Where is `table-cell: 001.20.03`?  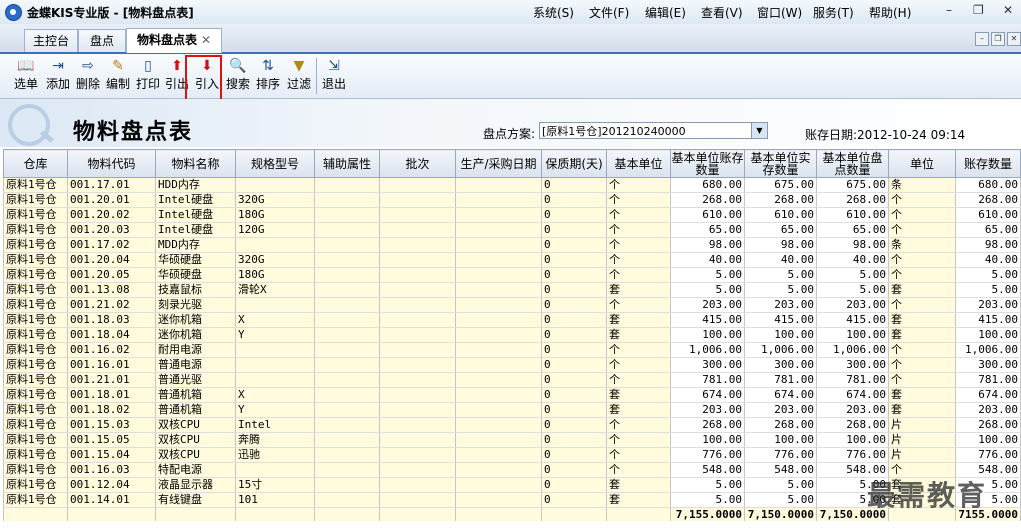
table-cell: 001.20.03 is located at coordinates (111, 230).